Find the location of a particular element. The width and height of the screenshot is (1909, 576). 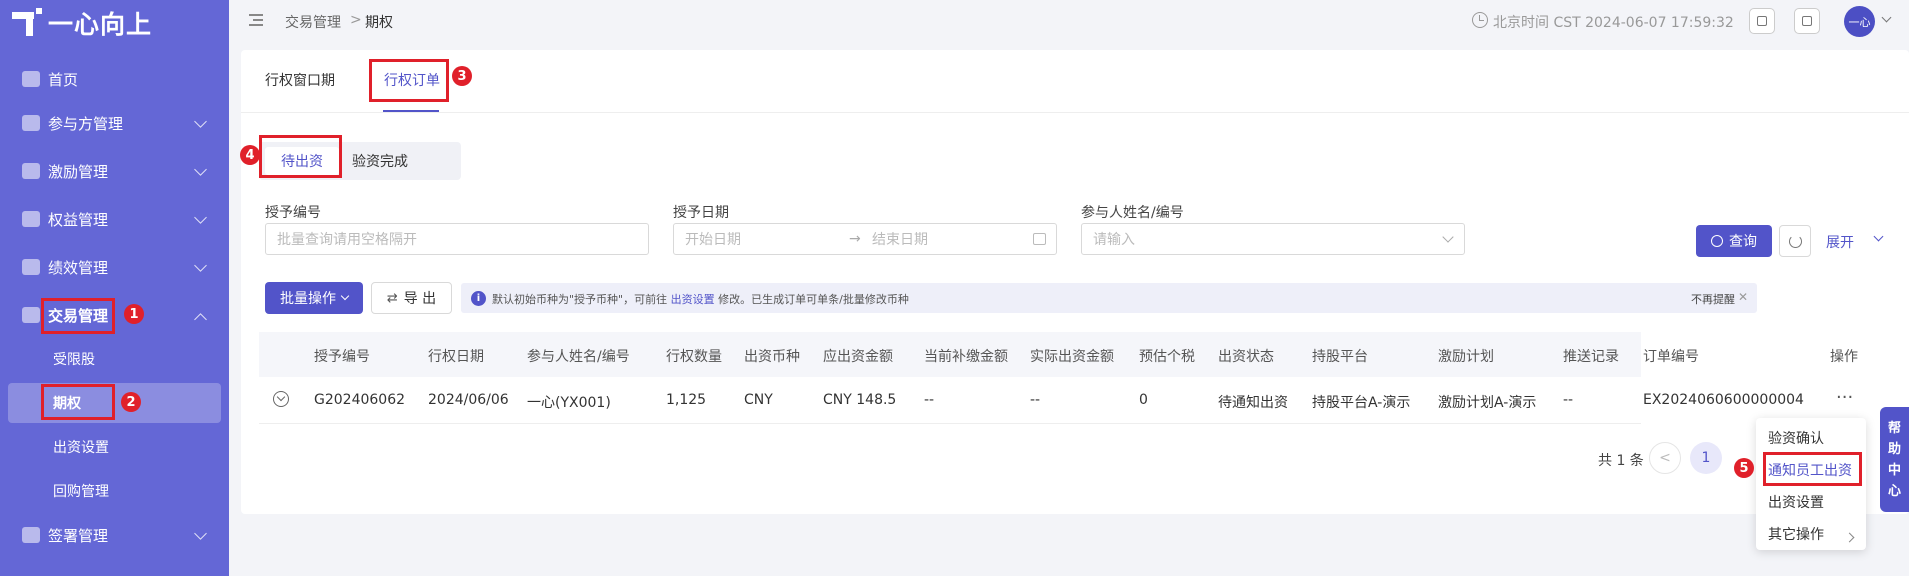

export-icon: ⇄ is located at coordinates (392, 298).